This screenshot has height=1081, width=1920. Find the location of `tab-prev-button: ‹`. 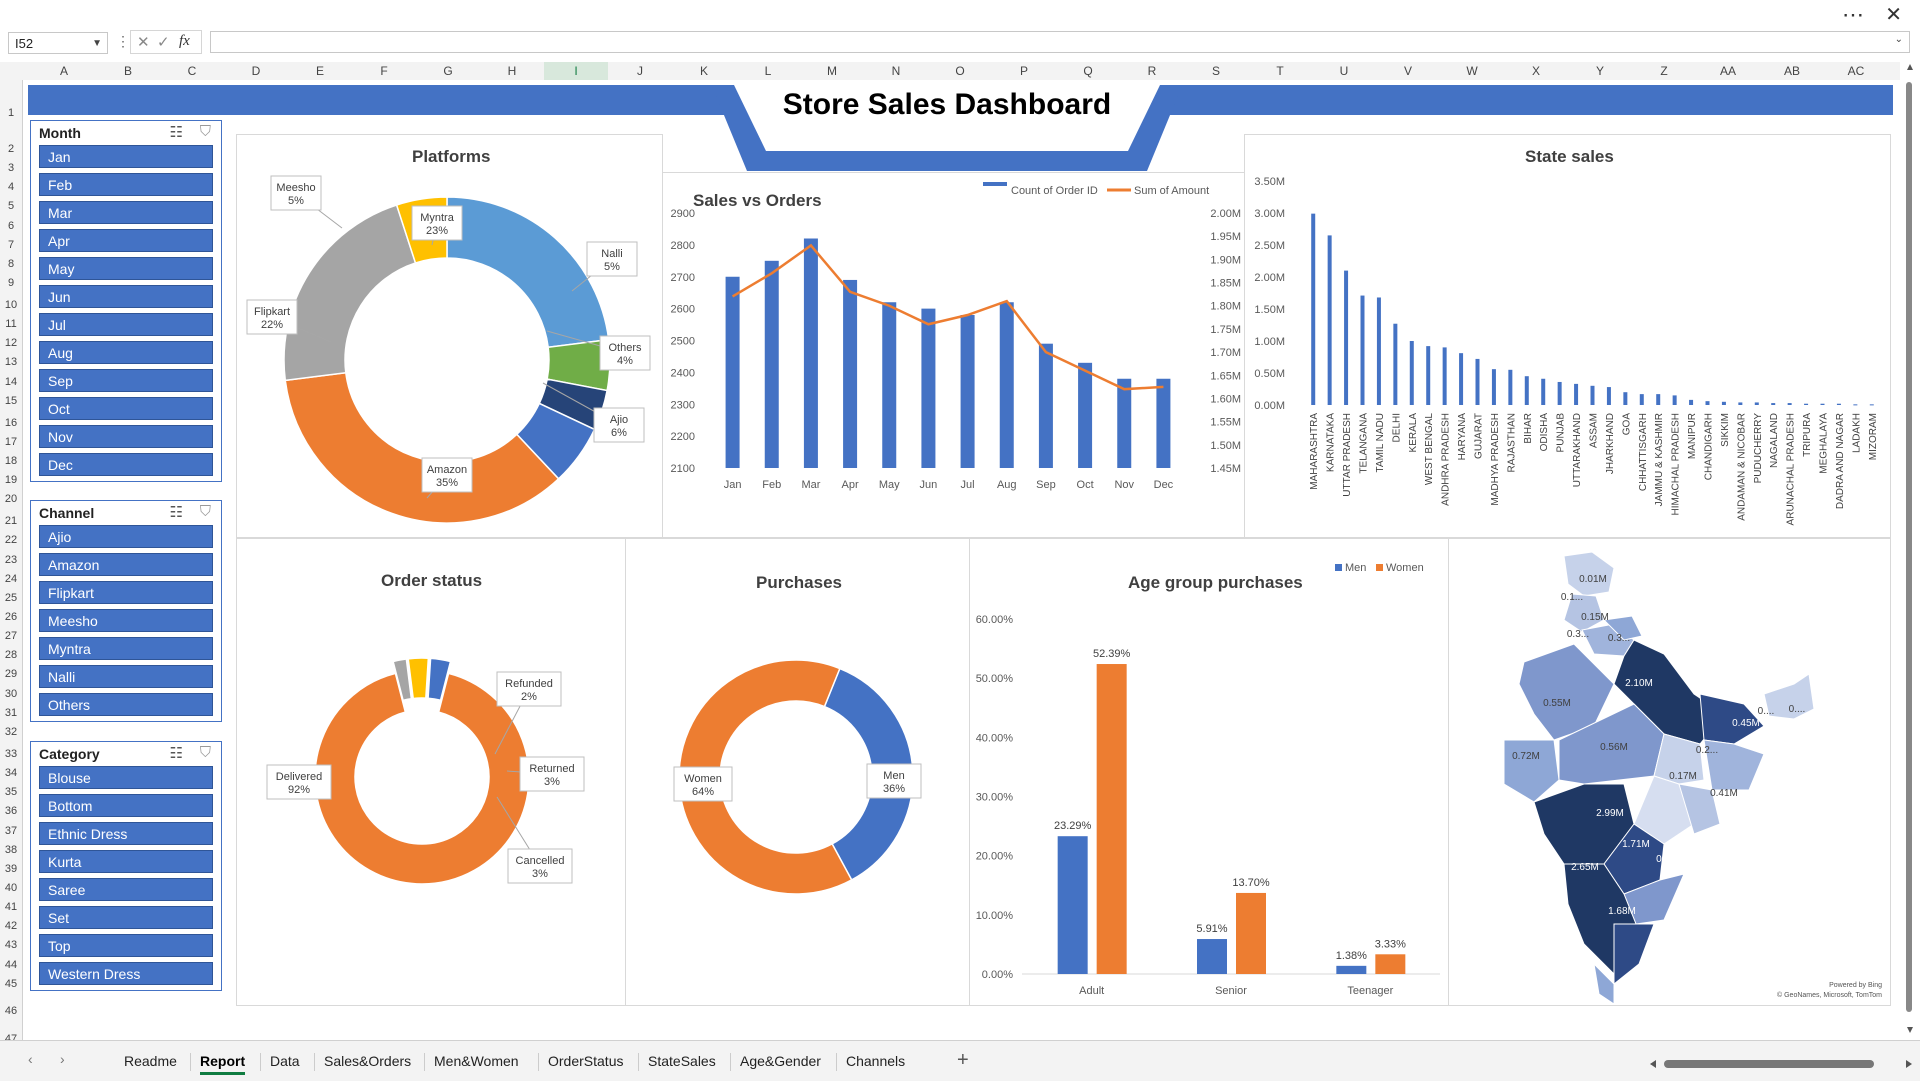

tab-prev-button: ‹ is located at coordinates (30, 1059).